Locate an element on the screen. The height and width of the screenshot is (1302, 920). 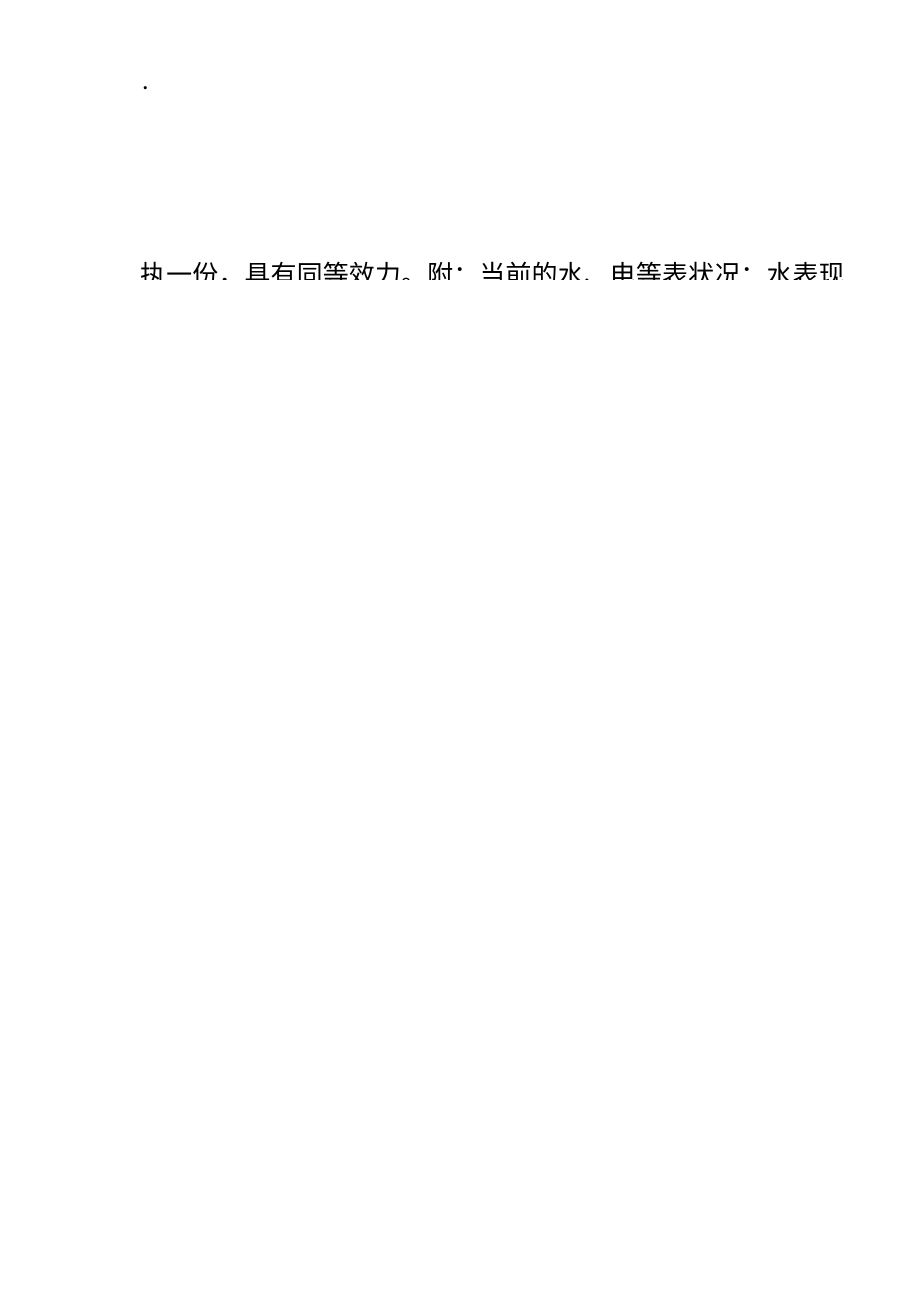
stray-punctuation-mark: . is located at coordinates (145, 80).